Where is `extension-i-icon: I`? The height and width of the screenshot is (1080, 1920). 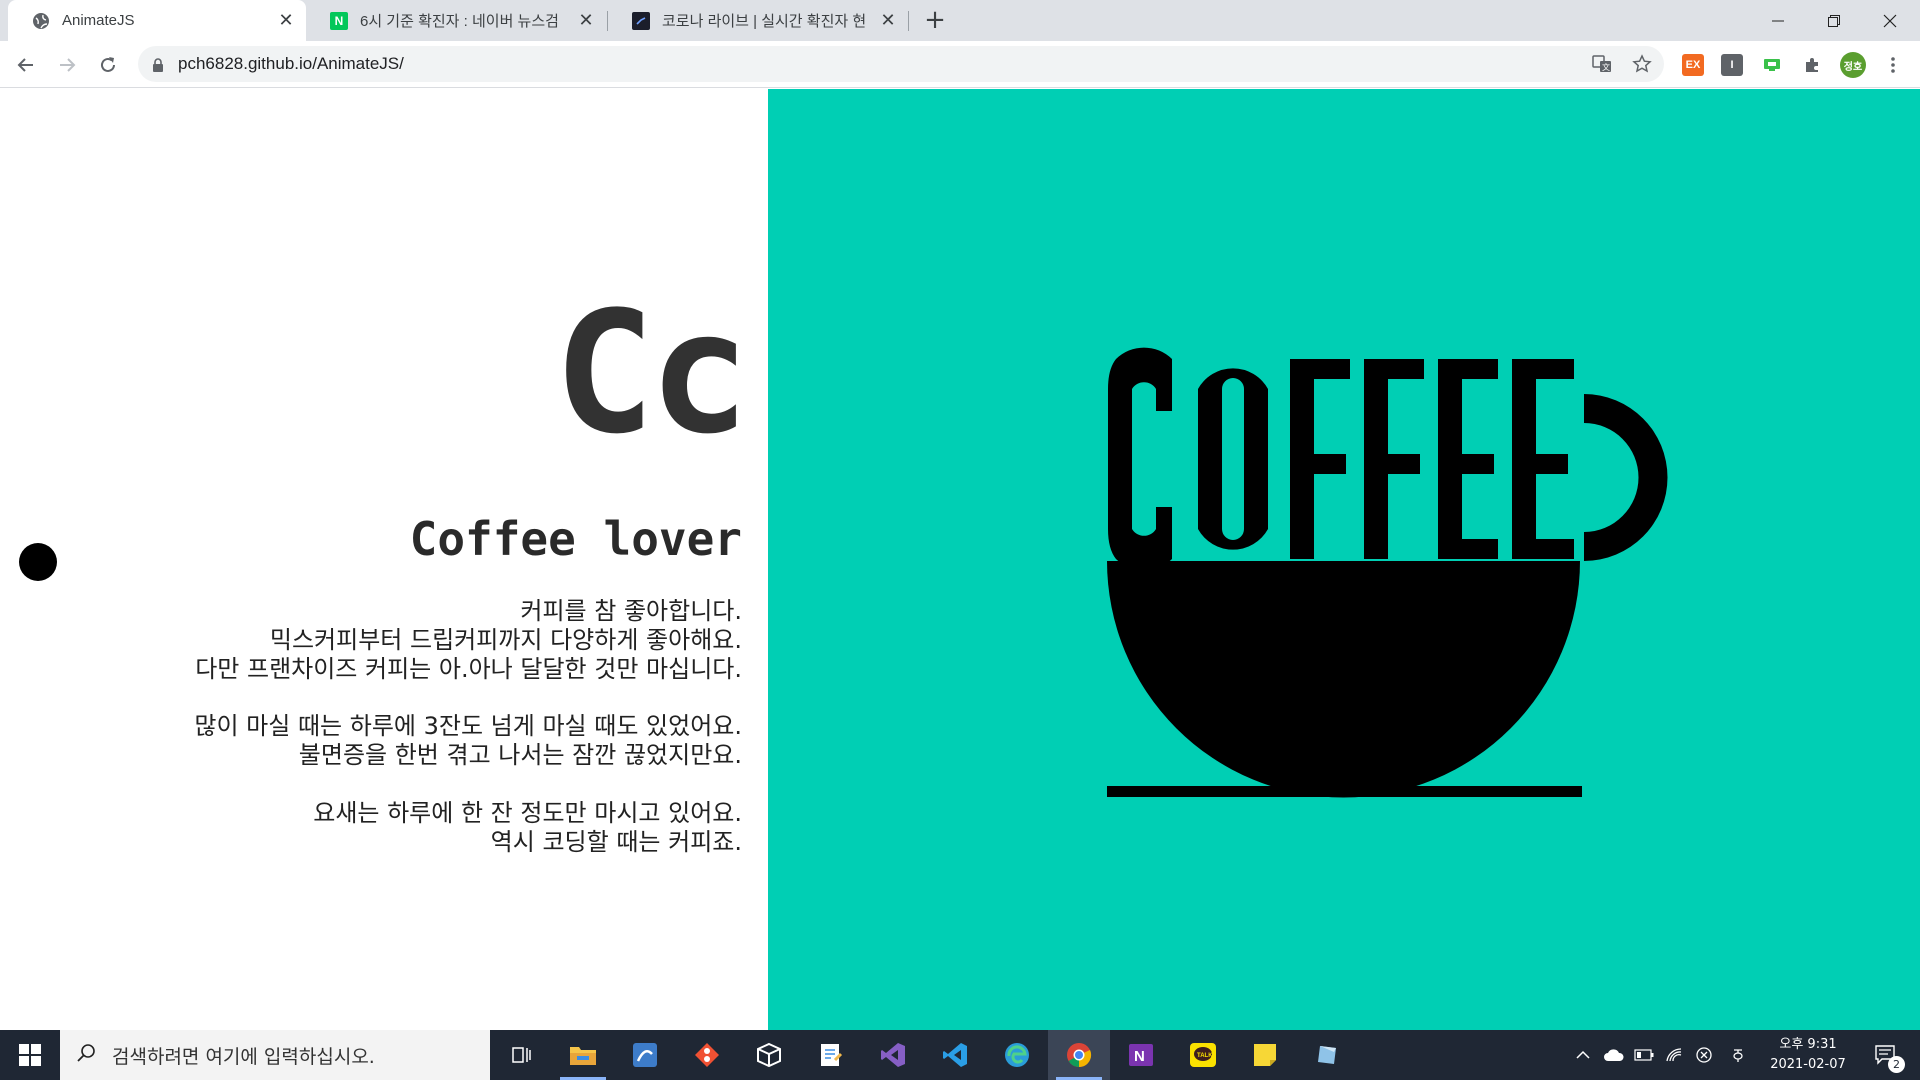 extension-i-icon: I is located at coordinates (1732, 65).